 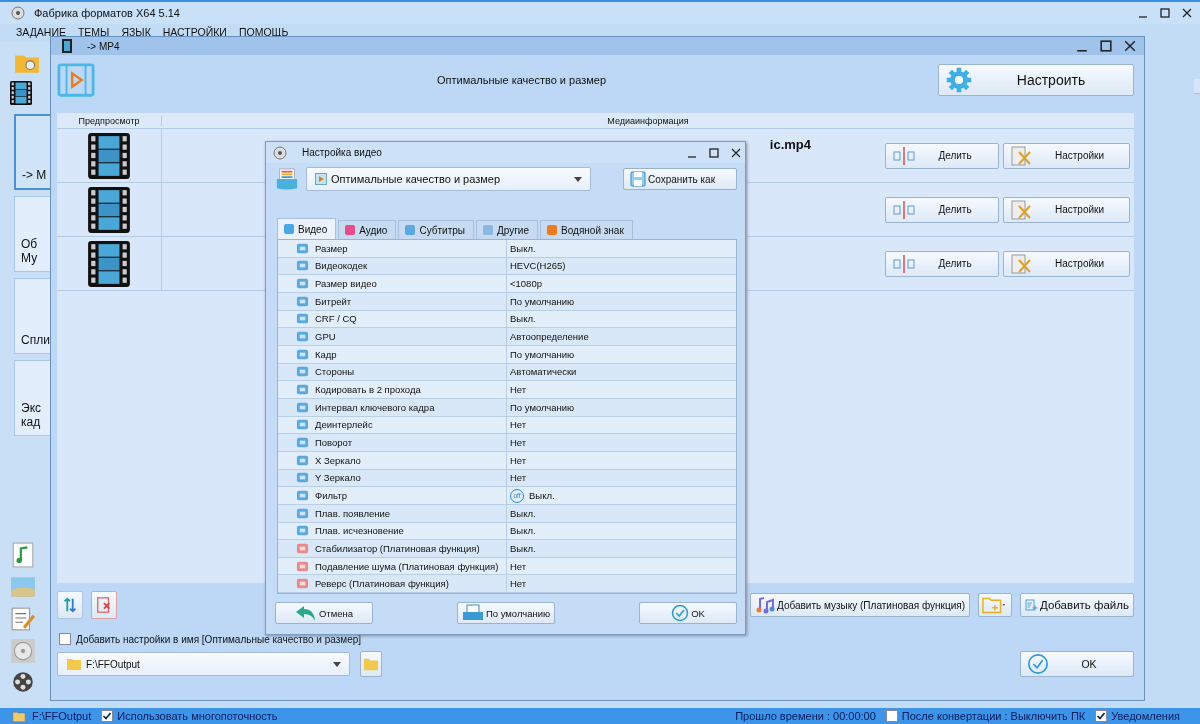 I want to click on cancel-button: Отмена, so click(x=324, y=613).